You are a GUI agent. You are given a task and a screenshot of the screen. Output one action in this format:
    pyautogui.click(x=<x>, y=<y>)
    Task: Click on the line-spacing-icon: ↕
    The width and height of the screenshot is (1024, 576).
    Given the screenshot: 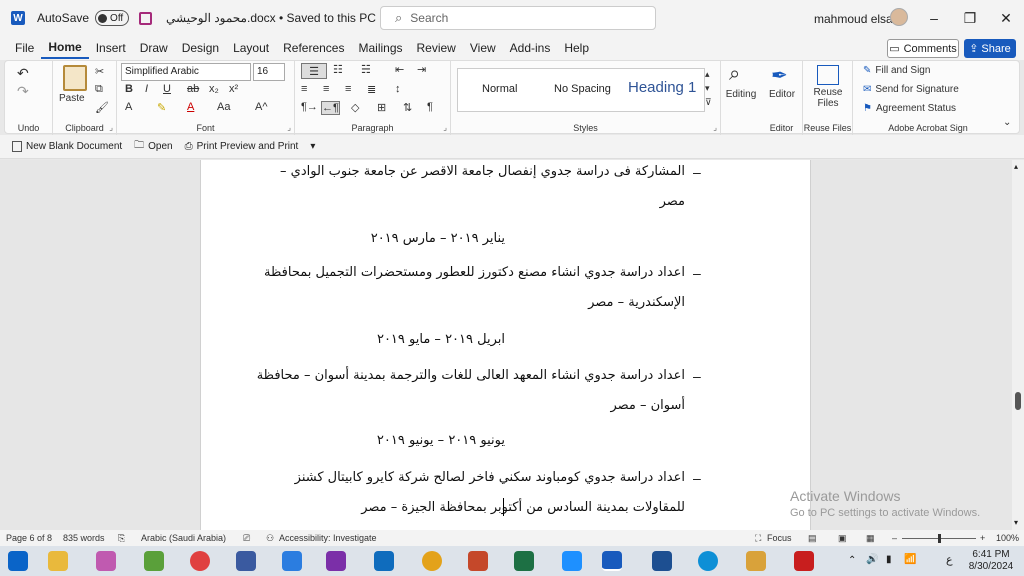 What is the action you would take?
    pyautogui.click(x=398, y=89)
    